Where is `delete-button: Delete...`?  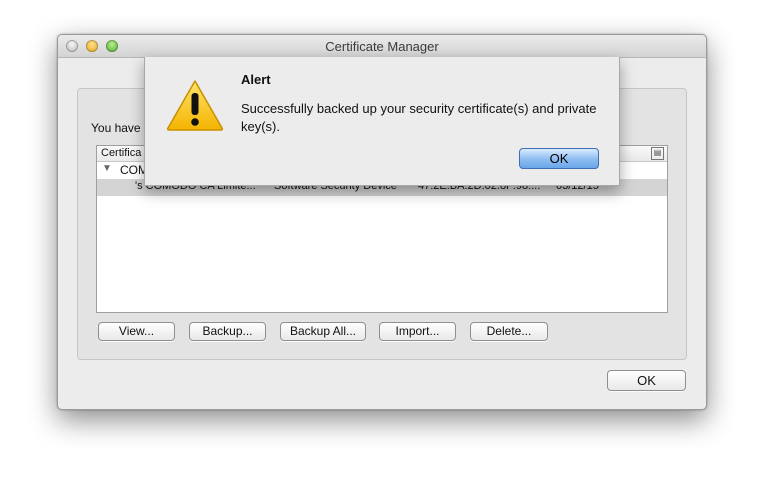
delete-button: Delete... is located at coordinates (509, 331).